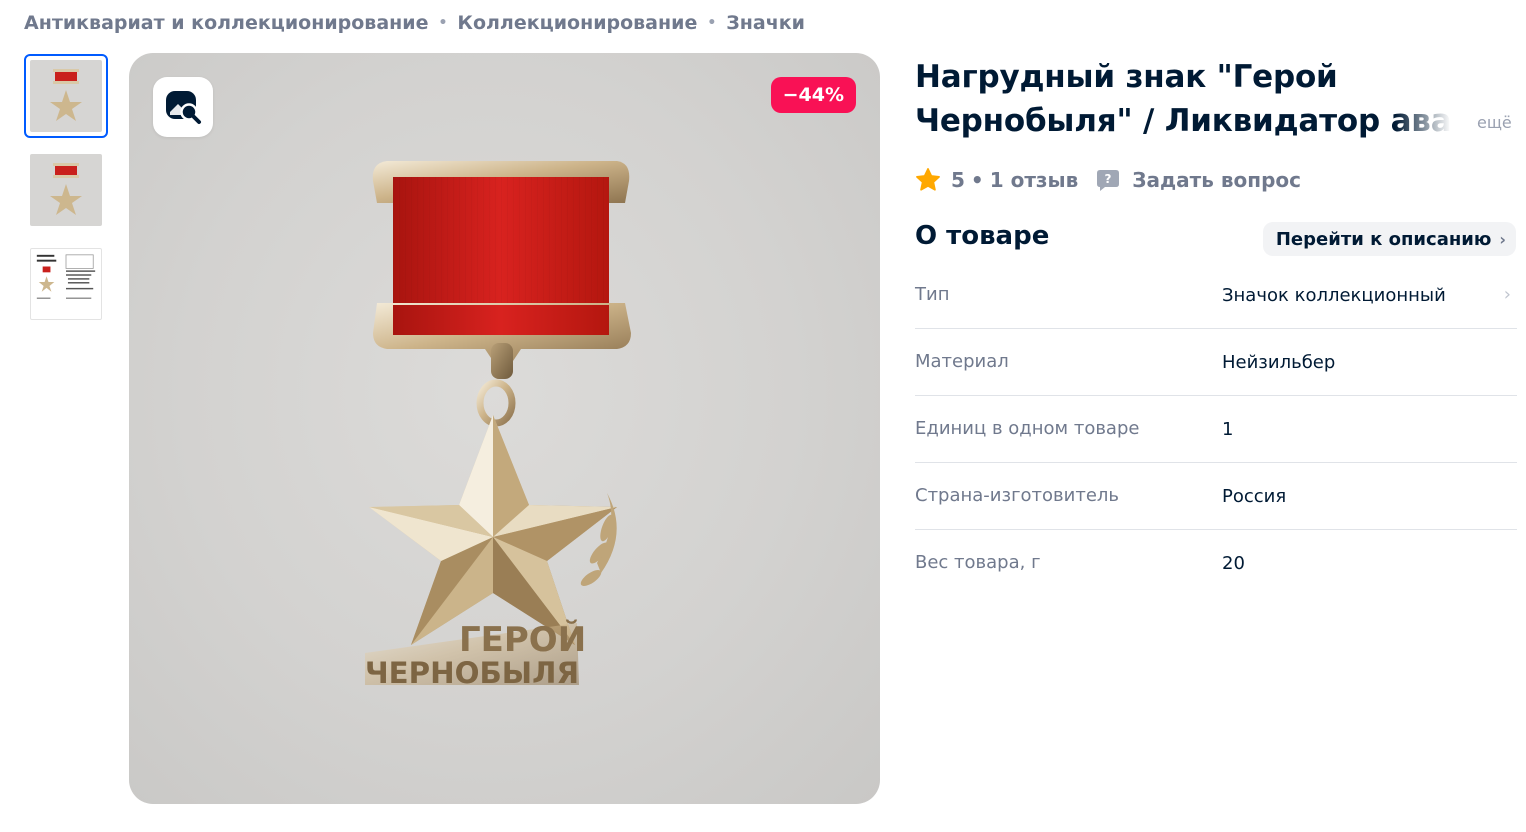 The image size is (1526, 832). I want to click on goto-description-label: Перейти к описанию, so click(1383, 239).